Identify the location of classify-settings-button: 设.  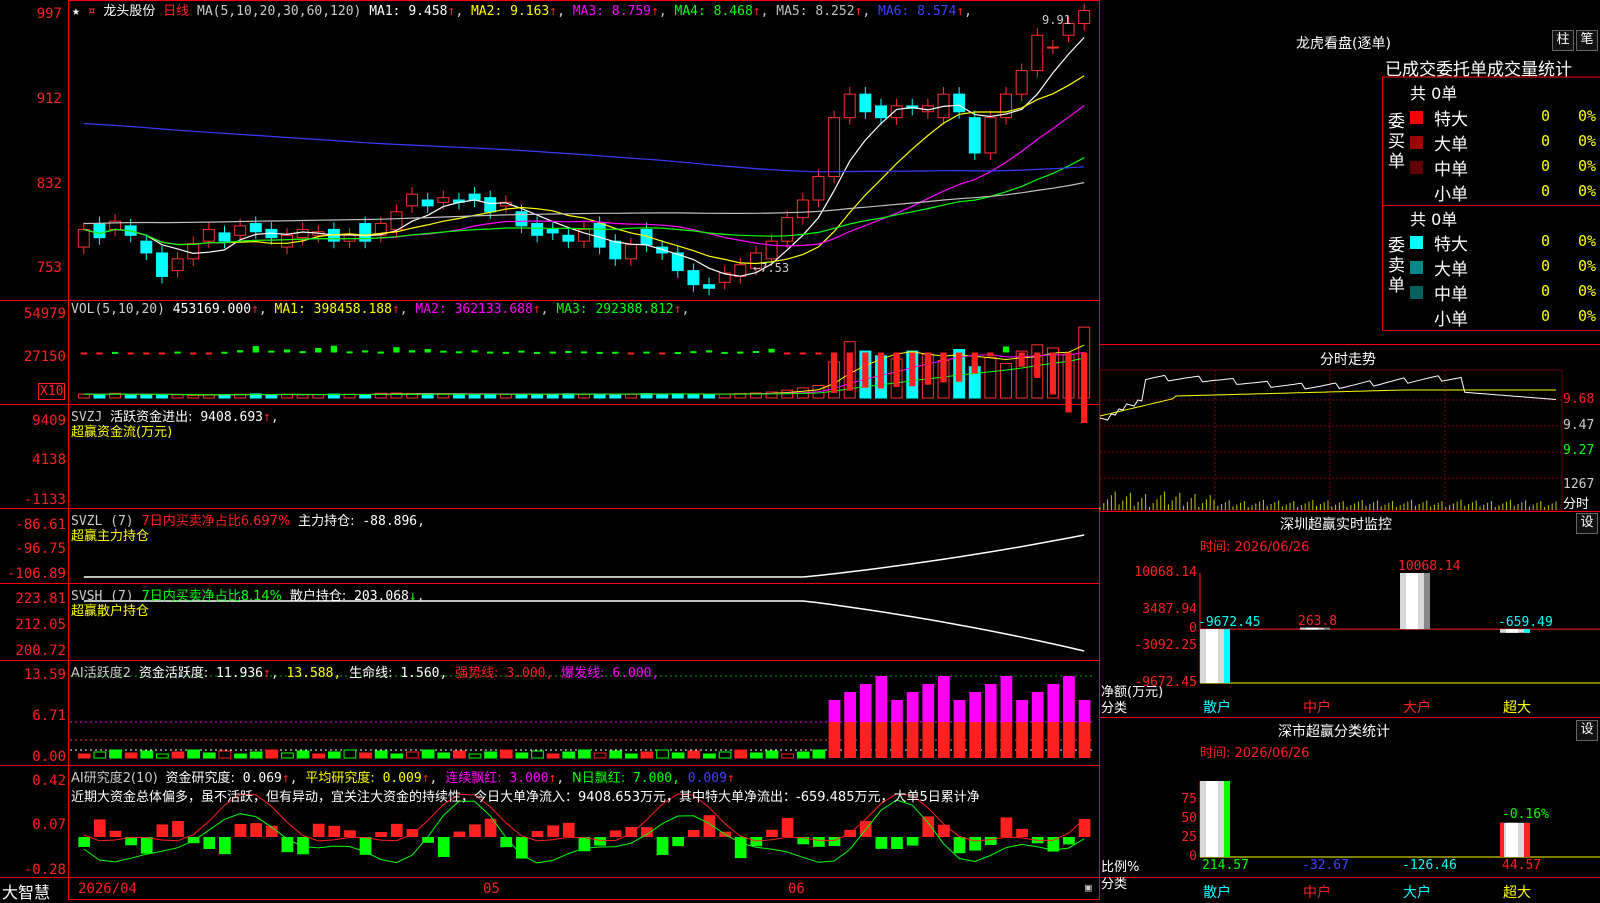
(1587, 730).